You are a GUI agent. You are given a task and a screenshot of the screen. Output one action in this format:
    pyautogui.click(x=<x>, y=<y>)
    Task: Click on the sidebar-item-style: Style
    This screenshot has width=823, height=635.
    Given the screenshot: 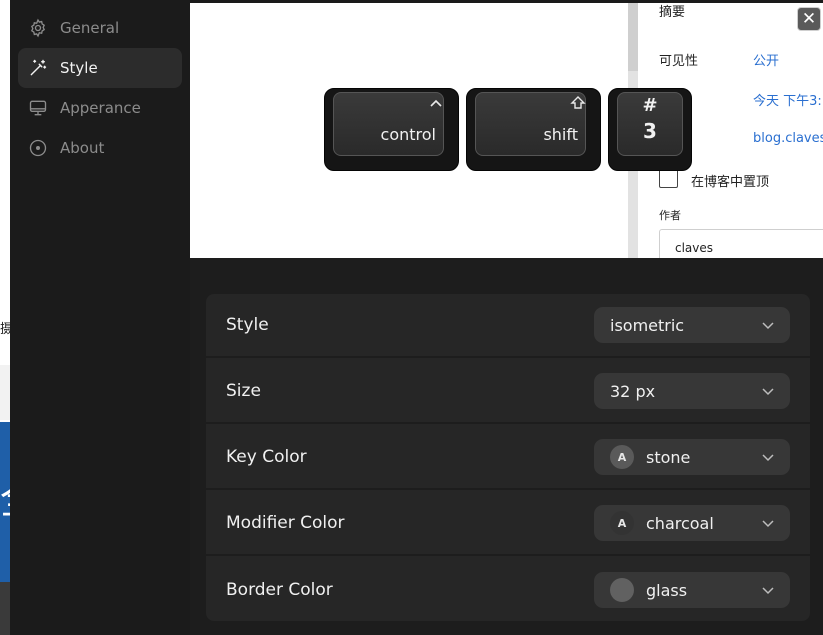 What is the action you would take?
    pyautogui.click(x=100, y=68)
    